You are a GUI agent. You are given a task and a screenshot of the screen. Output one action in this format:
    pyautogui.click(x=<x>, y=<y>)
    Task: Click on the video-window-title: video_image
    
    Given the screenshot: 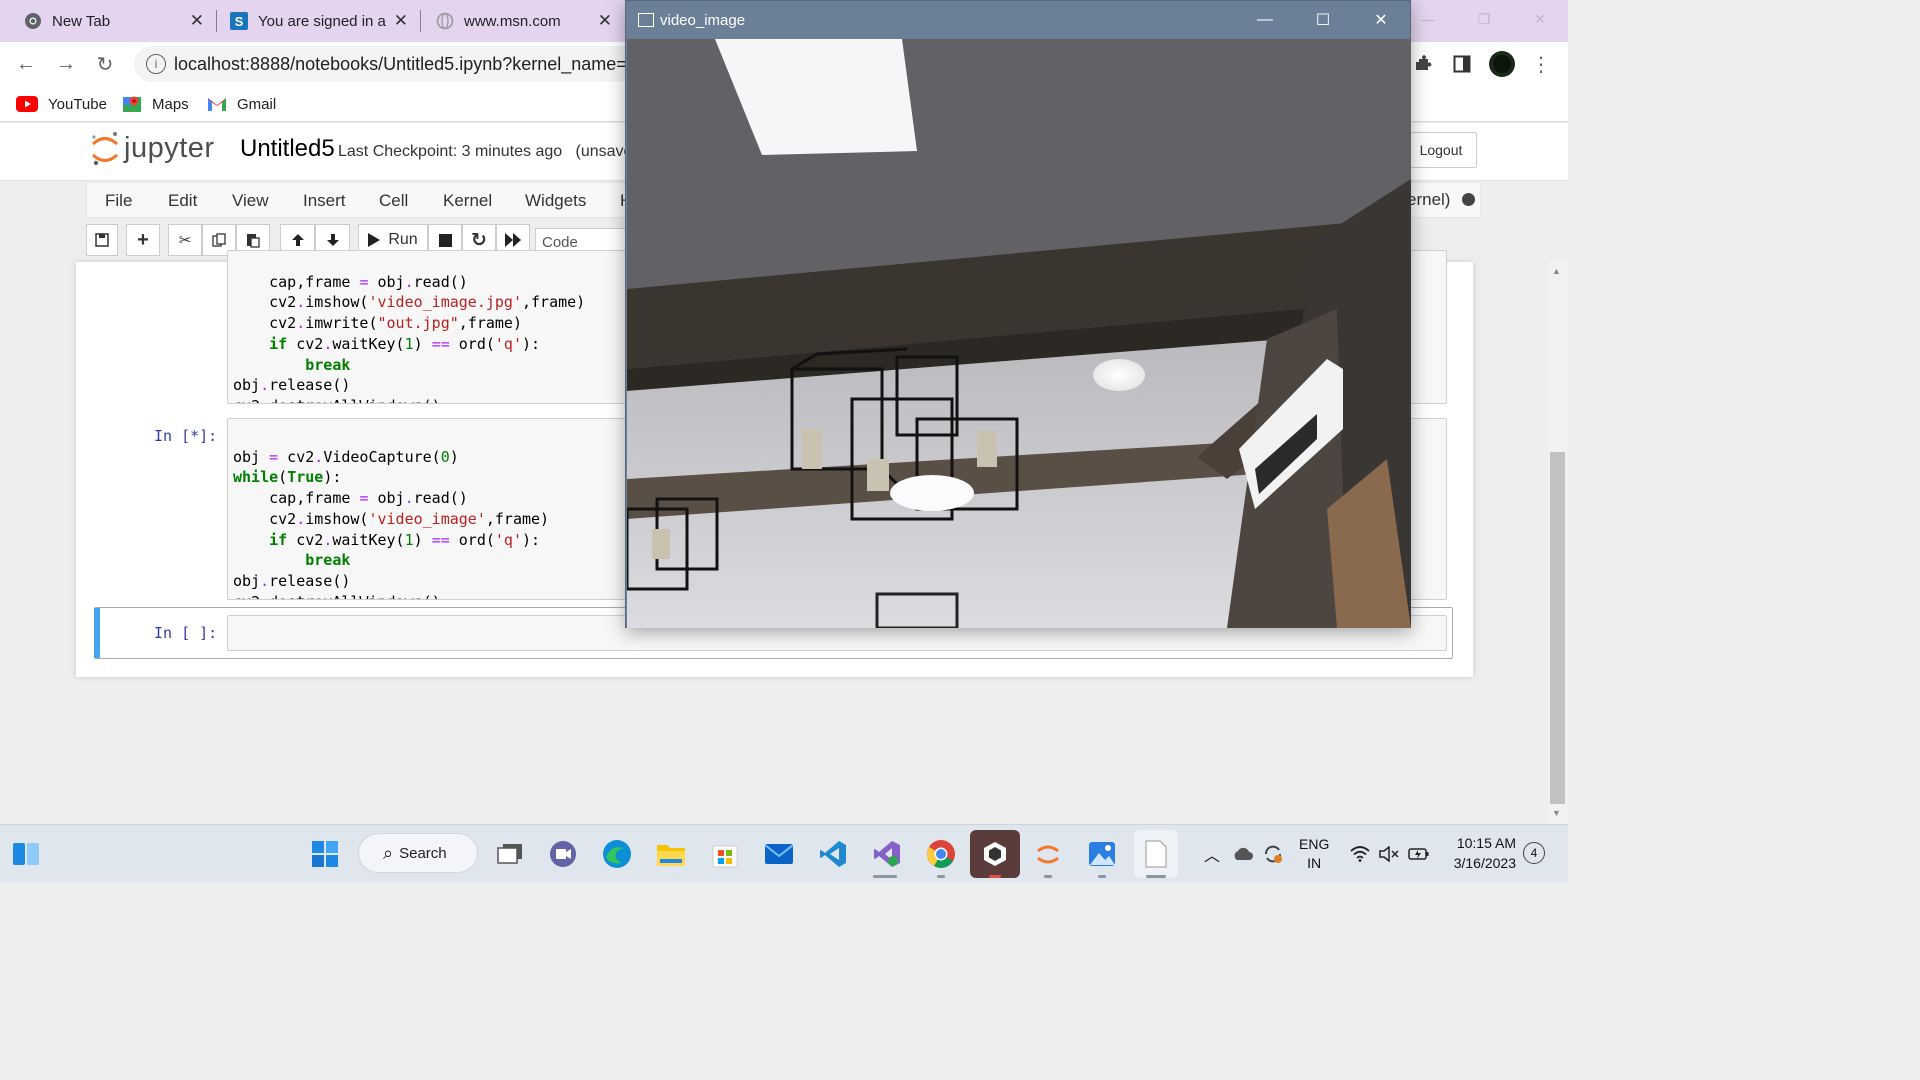 What is the action you would take?
    pyautogui.click(x=703, y=20)
    